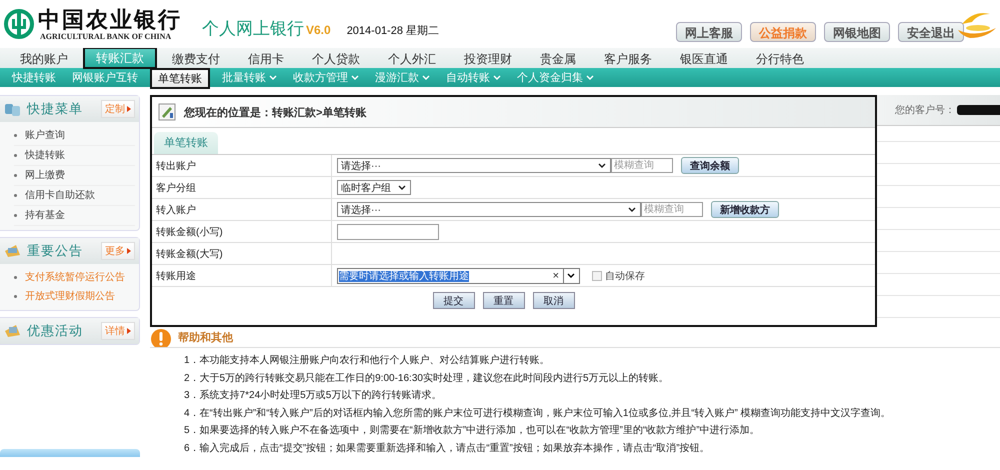 Image resolution: width=1000 pixels, height=470 pixels. Describe the element at coordinates (704, 59) in the screenshot. I see `nav-tab: 银医直通` at that location.